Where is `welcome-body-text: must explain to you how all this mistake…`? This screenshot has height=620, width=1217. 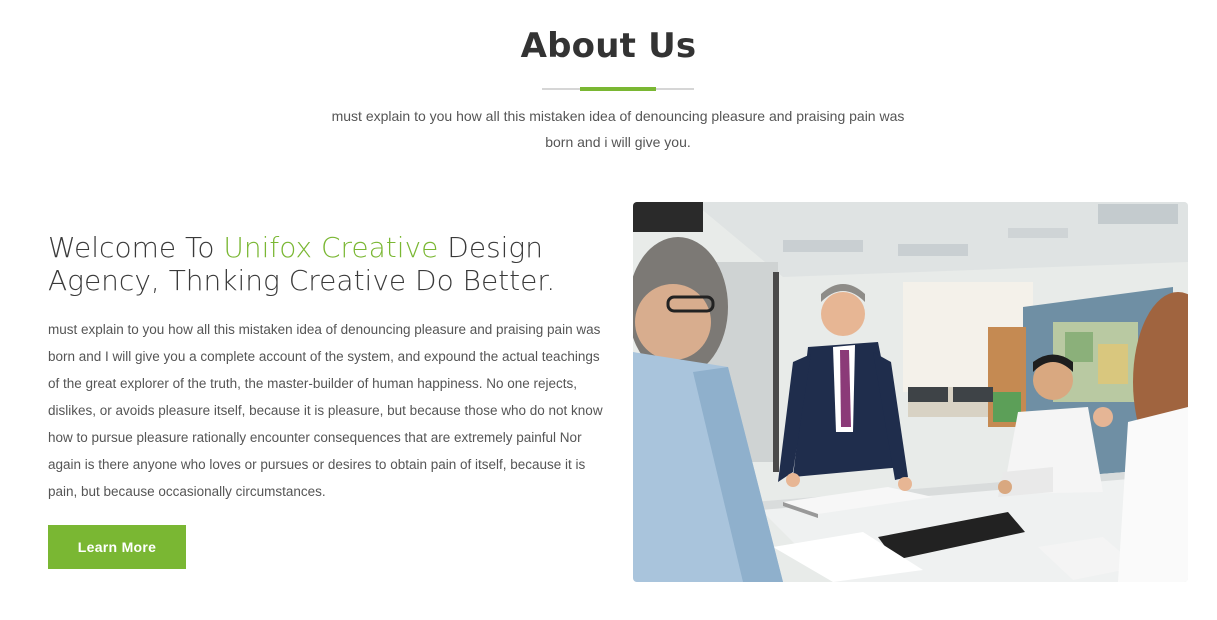 welcome-body-text: must explain to you how all this mistake… is located at coordinates (325, 410).